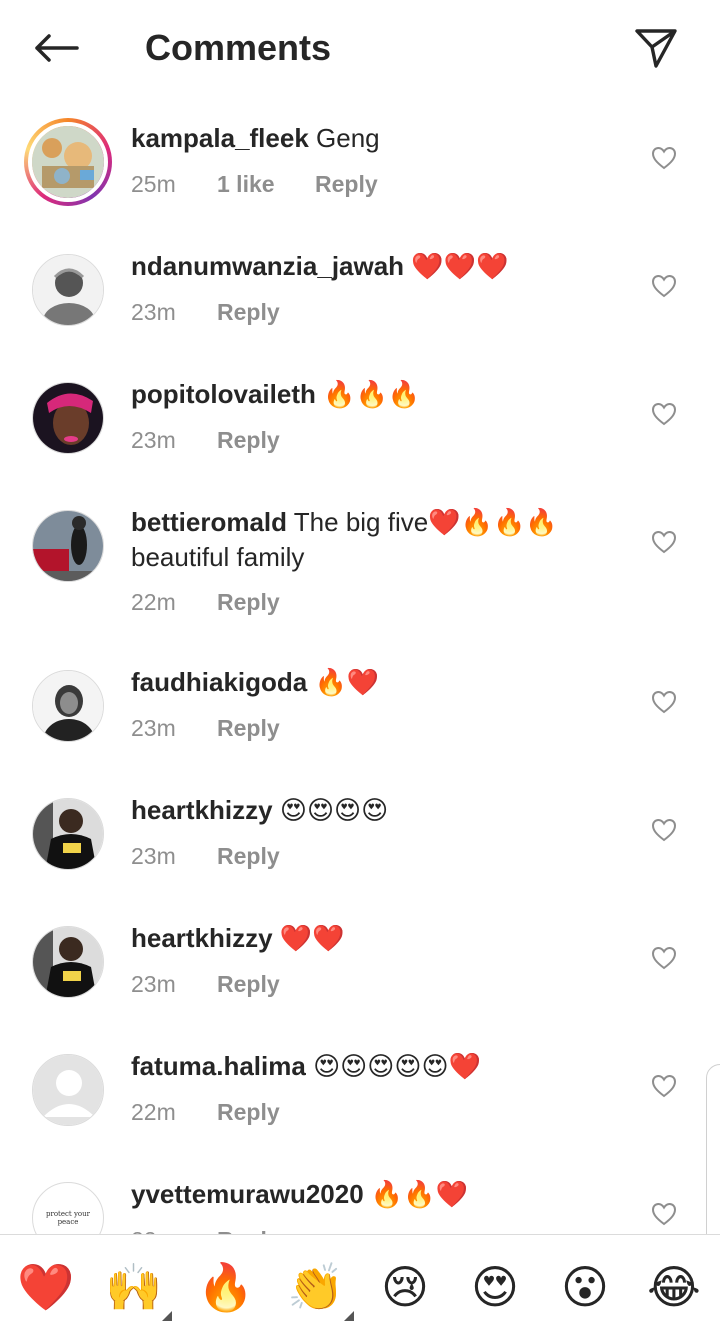 Image resolution: width=720 pixels, height=1343 pixels. I want to click on comment-text: 🔥❤️, so click(347, 683).